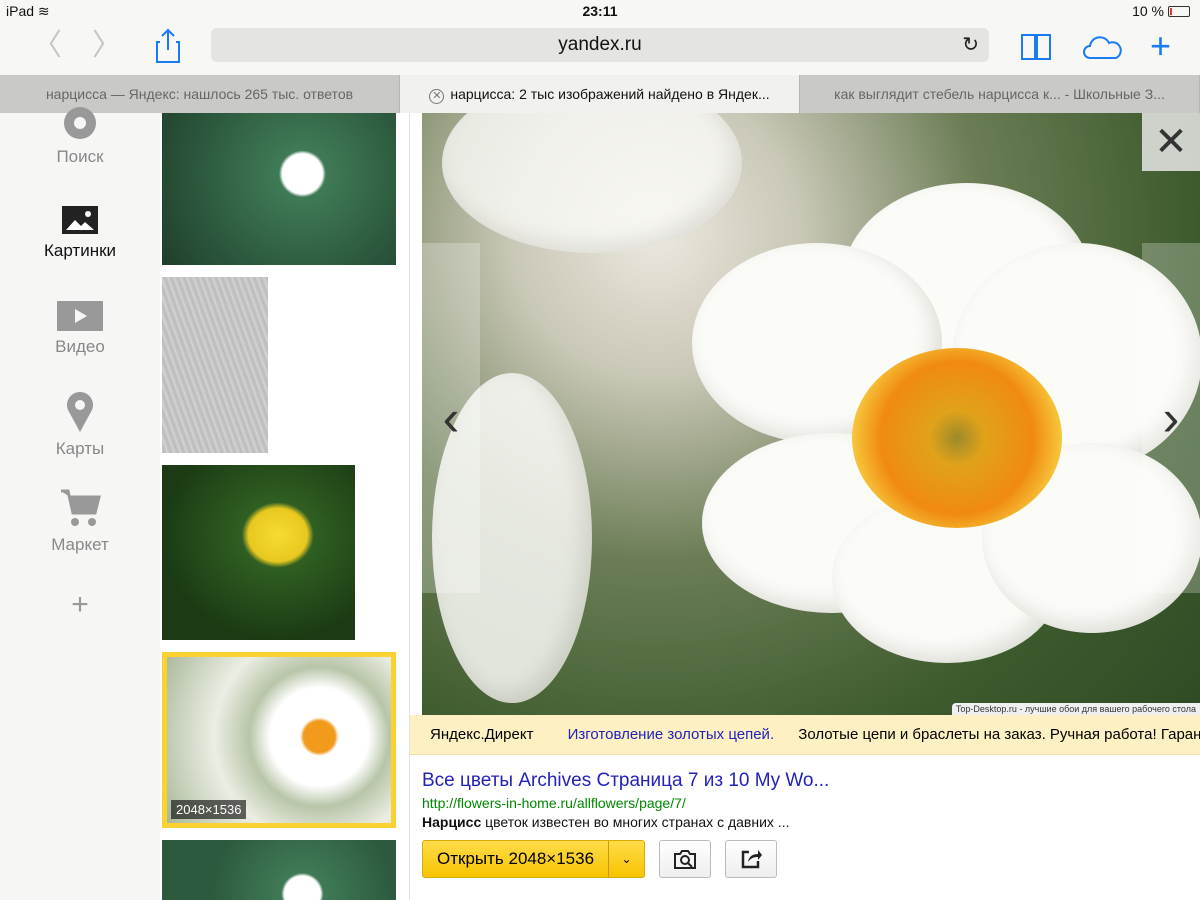  I want to click on sidebar-item-market: Маркет, so click(80, 521).